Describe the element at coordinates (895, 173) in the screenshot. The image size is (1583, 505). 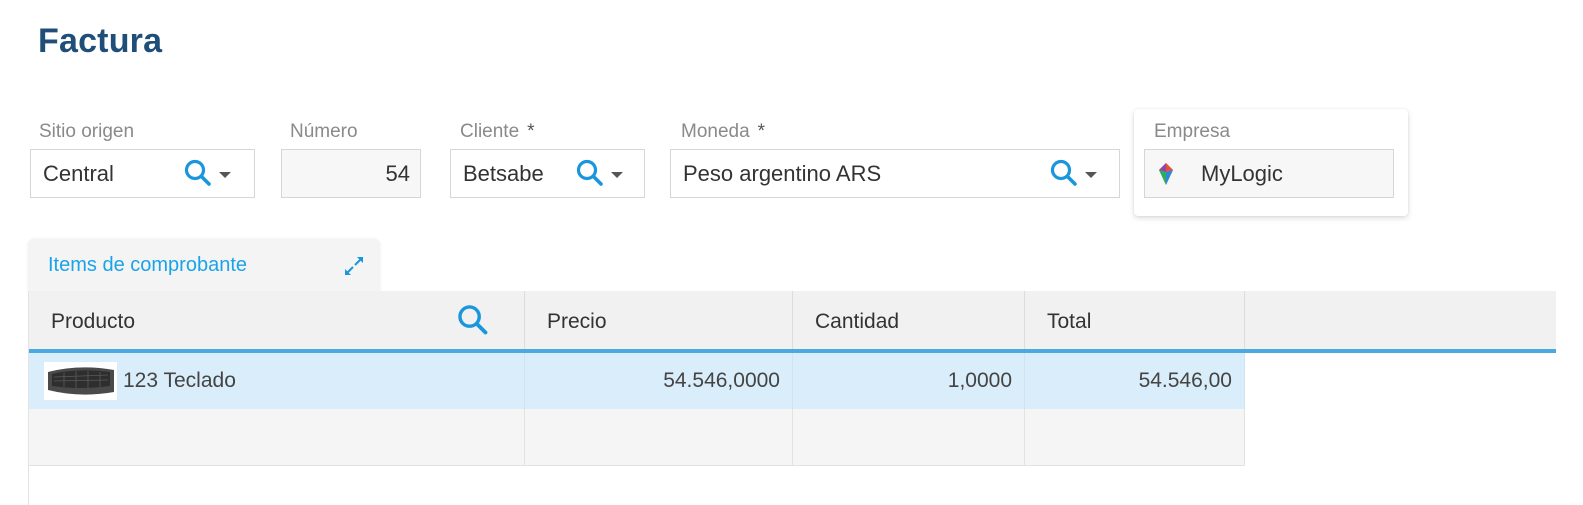
I see `moneda-field: Peso argentino ARS` at that location.